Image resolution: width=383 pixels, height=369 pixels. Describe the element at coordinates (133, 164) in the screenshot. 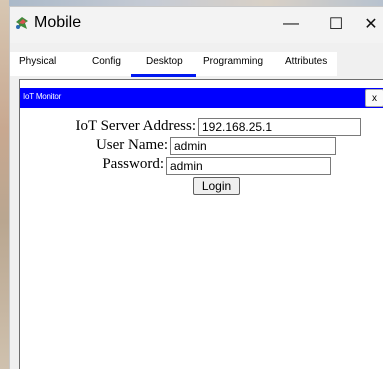

I see `password-label: Password:` at that location.